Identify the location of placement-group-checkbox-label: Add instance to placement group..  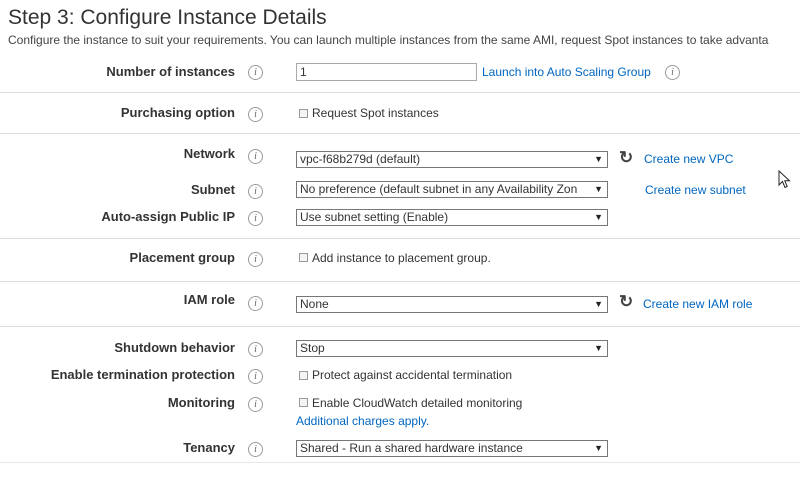
(401, 258).